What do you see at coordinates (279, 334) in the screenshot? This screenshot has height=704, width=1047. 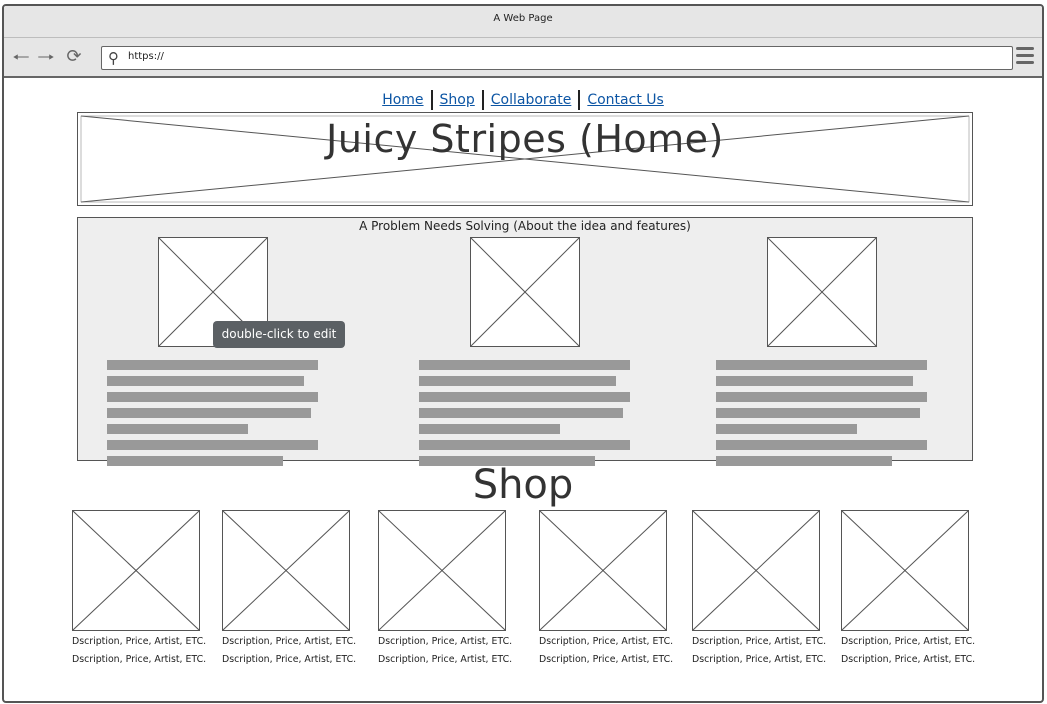 I see `edit-tooltip: double-click to edit` at bounding box center [279, 334].